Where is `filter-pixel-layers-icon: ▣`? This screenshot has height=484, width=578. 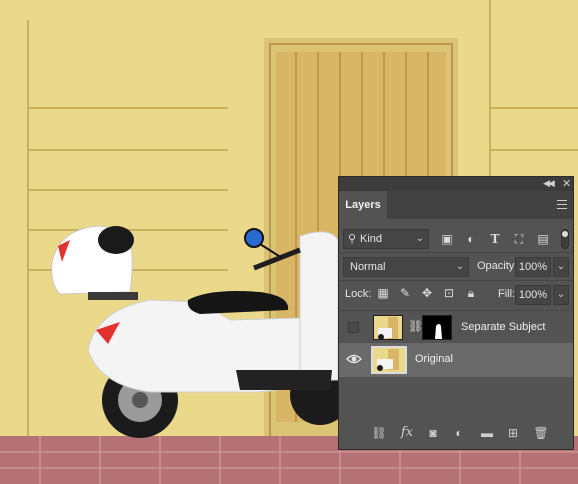
filter-pixel-layers-icon: ▣ is located at coordinates (447, 239).